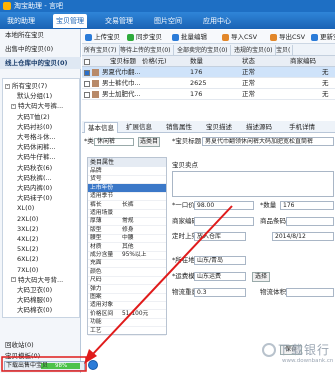 The width and height of the screenshot is (335, 373). What do you see at coordinates (38, 6) in the screenshot?
I see `app-title: 淘宝助理 - 言吧` at bounding box center [38, 6].